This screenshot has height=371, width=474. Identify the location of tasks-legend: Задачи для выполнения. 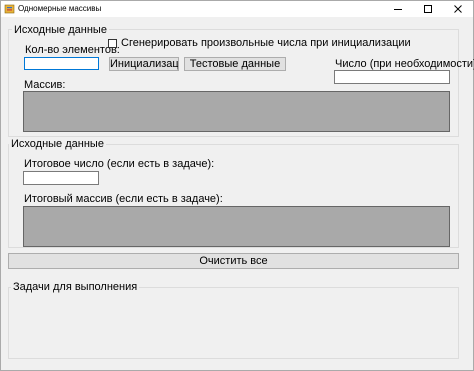
(75, 287).